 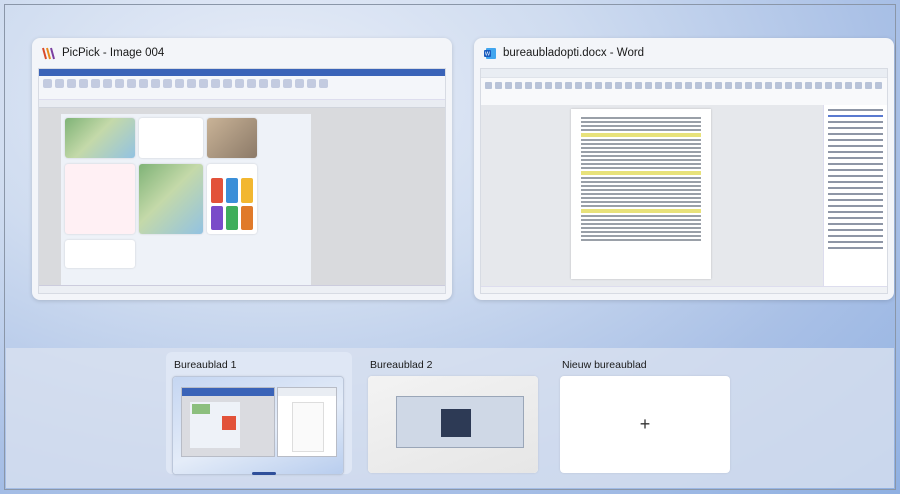 I want to click on new-desktop: Nieuw bureaublad +, so click(x=647, y=412).